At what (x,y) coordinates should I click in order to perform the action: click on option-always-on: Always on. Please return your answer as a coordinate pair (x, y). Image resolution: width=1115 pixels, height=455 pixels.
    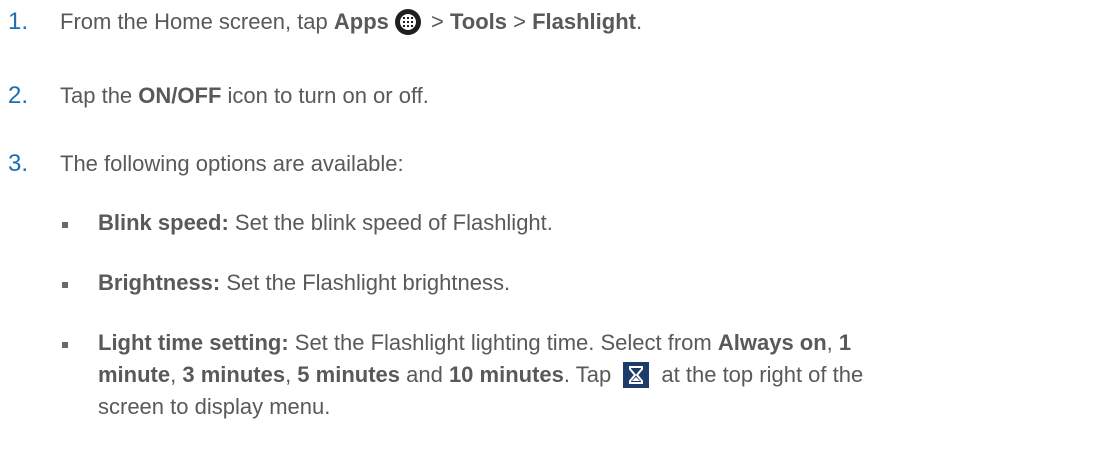
    Looking at the image, I should click on (772, 342).